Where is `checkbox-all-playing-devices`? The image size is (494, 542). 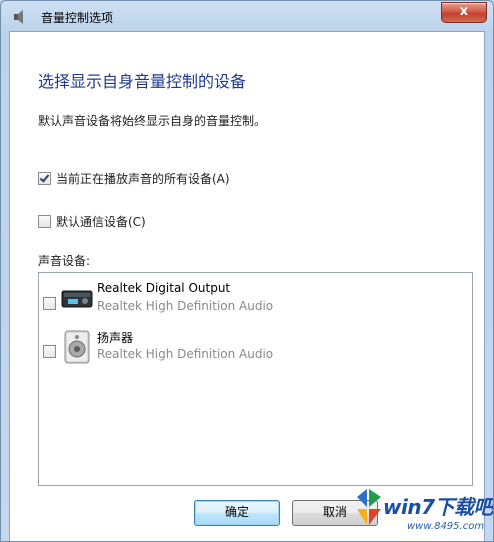 checkbox-all-playing-devices is located at coordinates (44, 178).